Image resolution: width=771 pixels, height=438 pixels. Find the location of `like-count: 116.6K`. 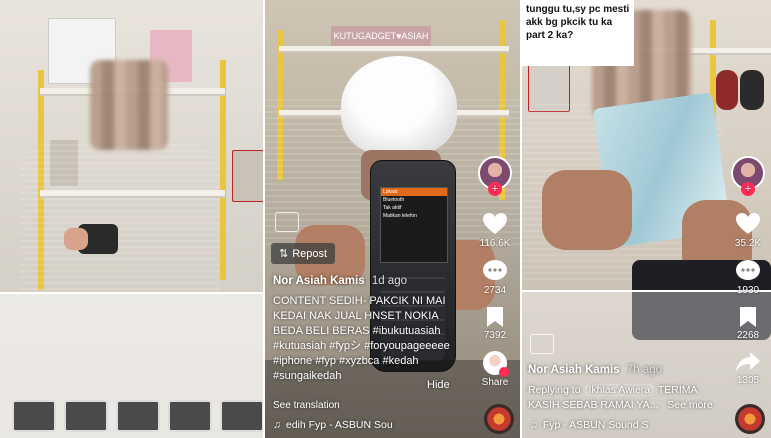

like-count: 116.6K is located at coordinates (495, 243).